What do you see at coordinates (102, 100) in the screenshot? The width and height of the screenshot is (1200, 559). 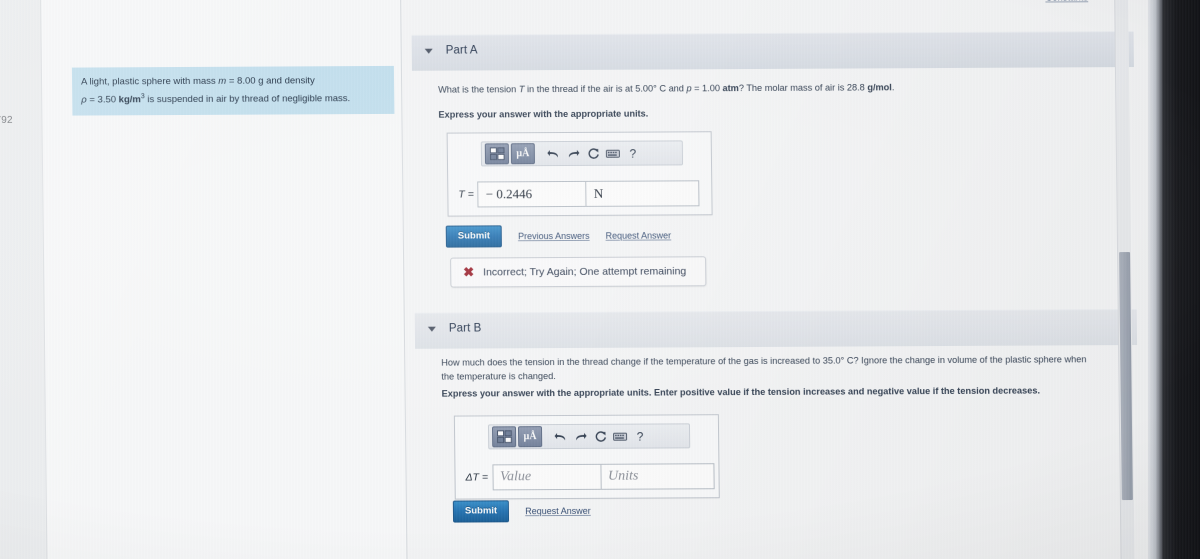 I see `problem-text-part3: = 3.50` at bounding box center [102, 100].